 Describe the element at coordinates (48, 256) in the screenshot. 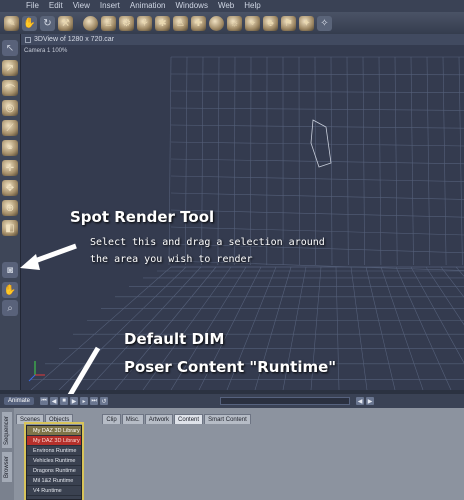

I see `spot-render-arrow` at that location.